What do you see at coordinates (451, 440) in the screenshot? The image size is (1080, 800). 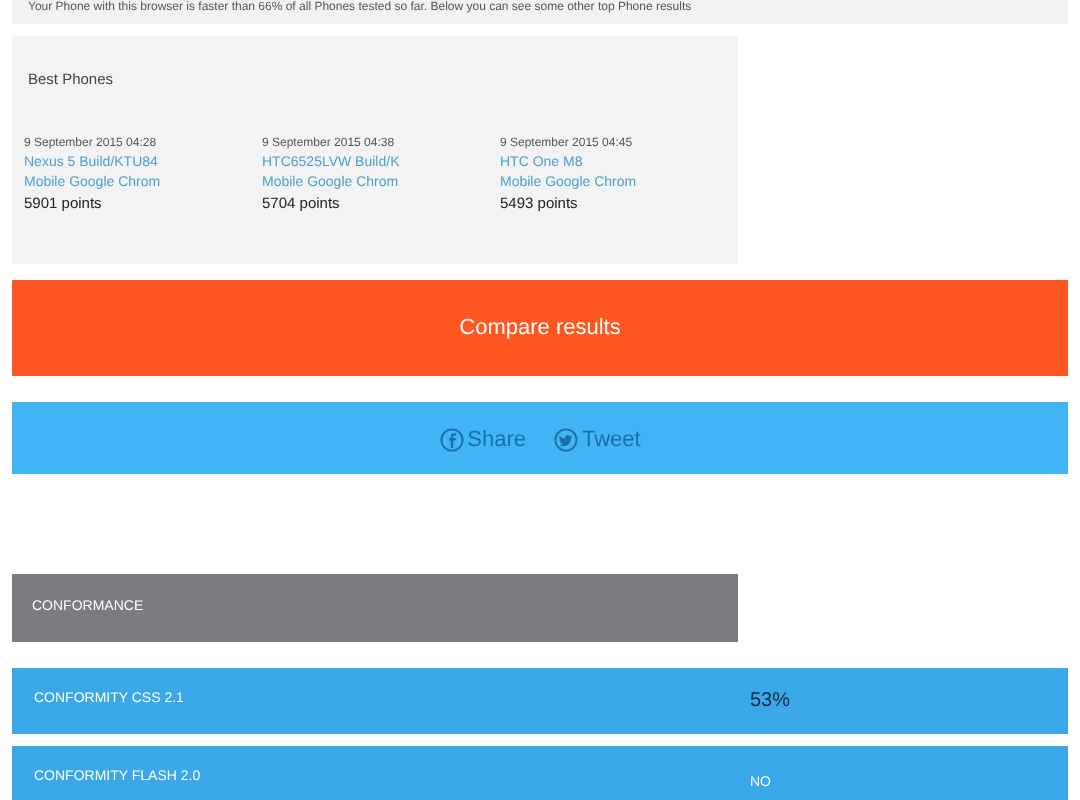 I see `facebook-icon` at bounding box center [451, 440].